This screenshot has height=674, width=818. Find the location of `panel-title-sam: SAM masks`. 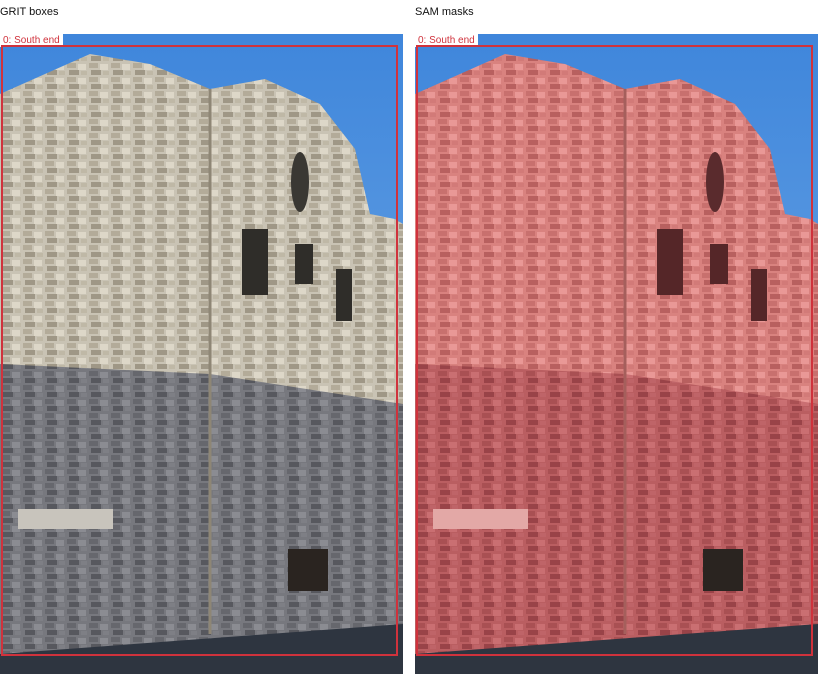

panel-title-sam: SAM masks is located at coordinates (444, 12).